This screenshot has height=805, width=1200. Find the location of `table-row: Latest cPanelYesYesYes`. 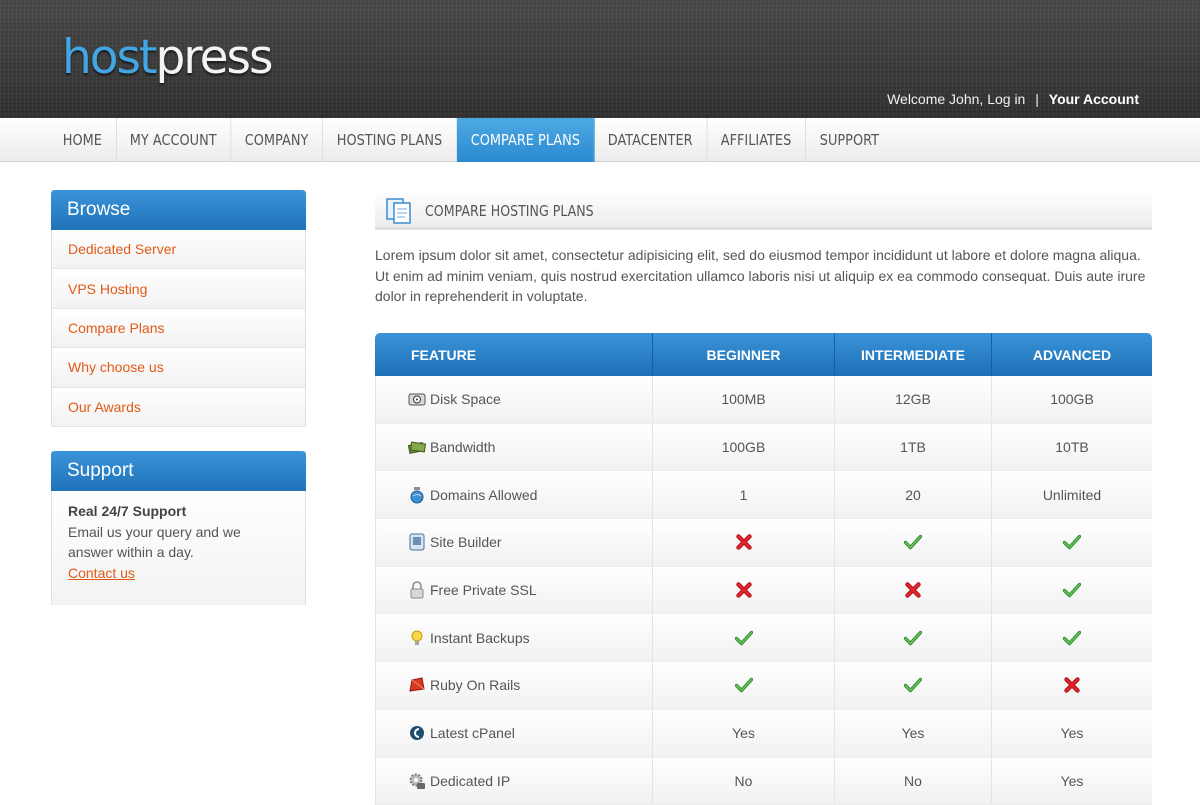

table-row: Latest cPanelYesYesYes is located at coordinates (763, 734).